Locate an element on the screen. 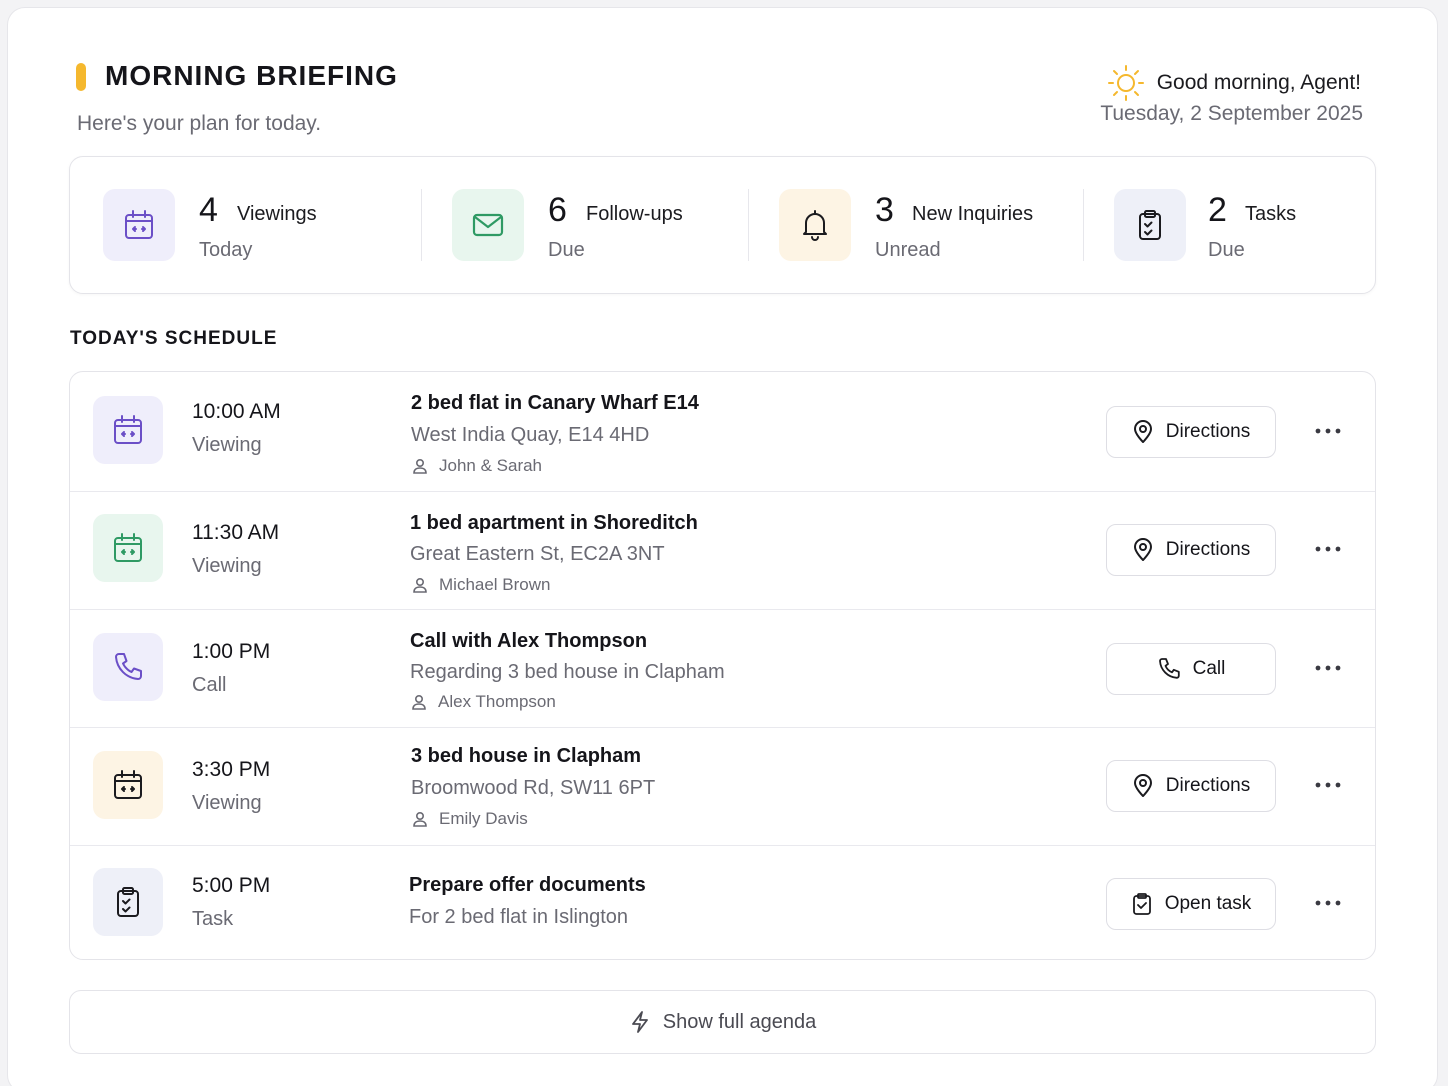 This screenshot has width=1448, height=1086. row-person-name: Michael Brown is located at coordinates (495, 584).